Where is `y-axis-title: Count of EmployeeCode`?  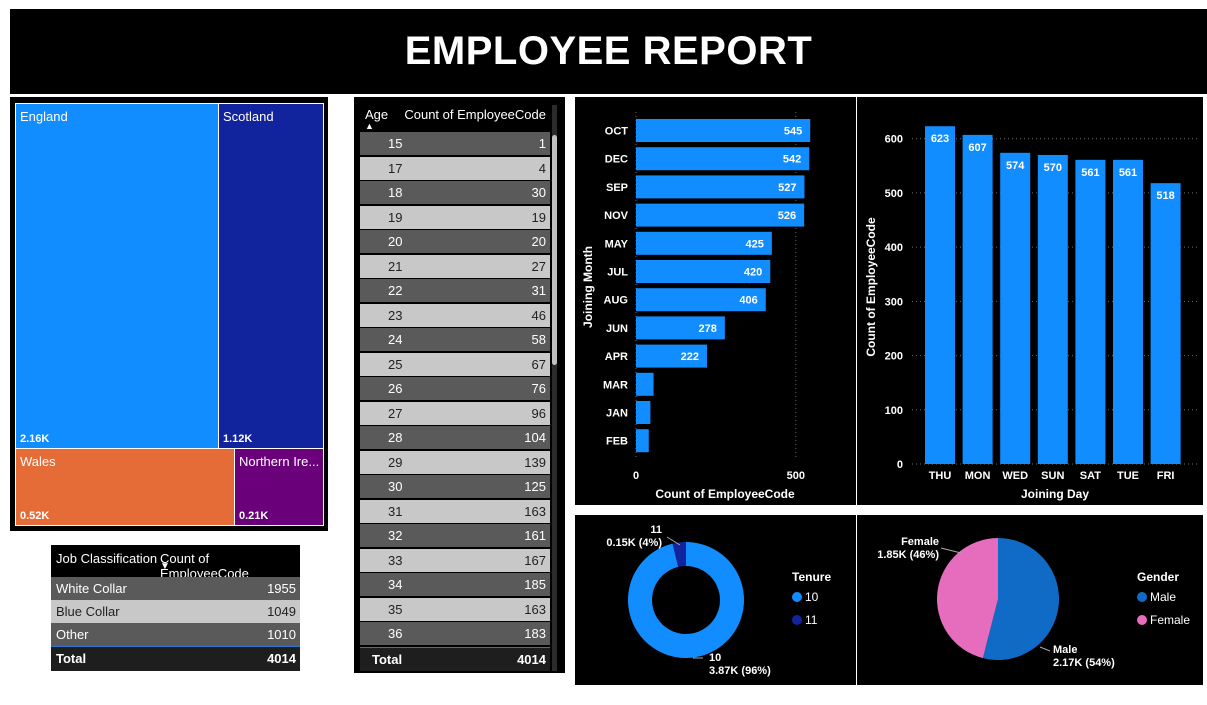 y-axis-title: Count of EmployeeCode is located at coordinates (871, 287).